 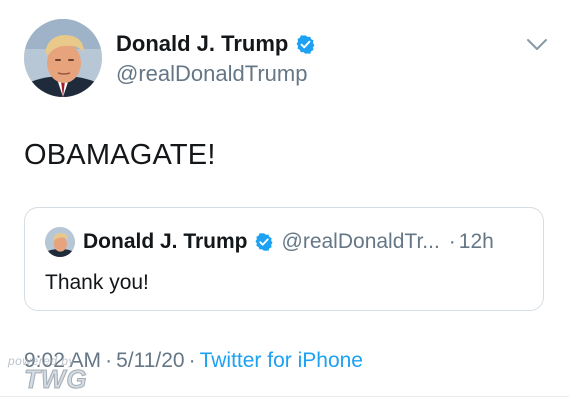 I want to click on author-name-row: Donald J. Trump, so click(x=216, y=44).